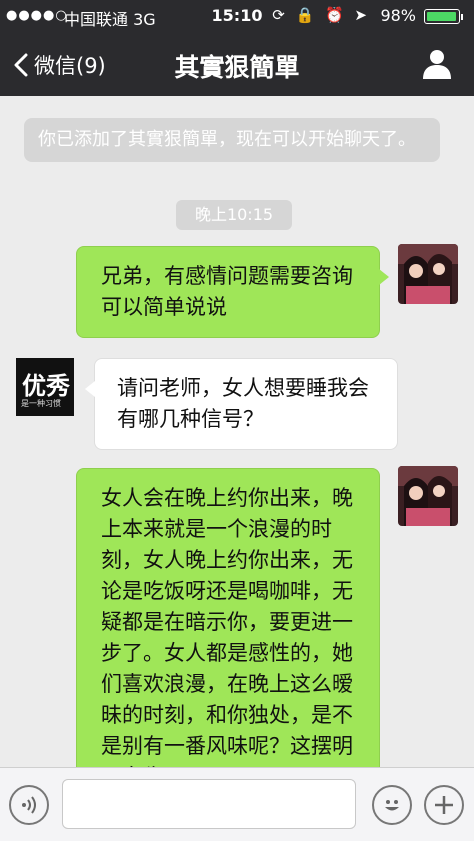 The image size is (474, 841). Describe the element at coordinates (237, 17) in the screenshot. I see `status-bar: ●●●●○ 中国联通 3G 15:10 ⟳ 🔒 ⏰ ➤ 98%` at that location.